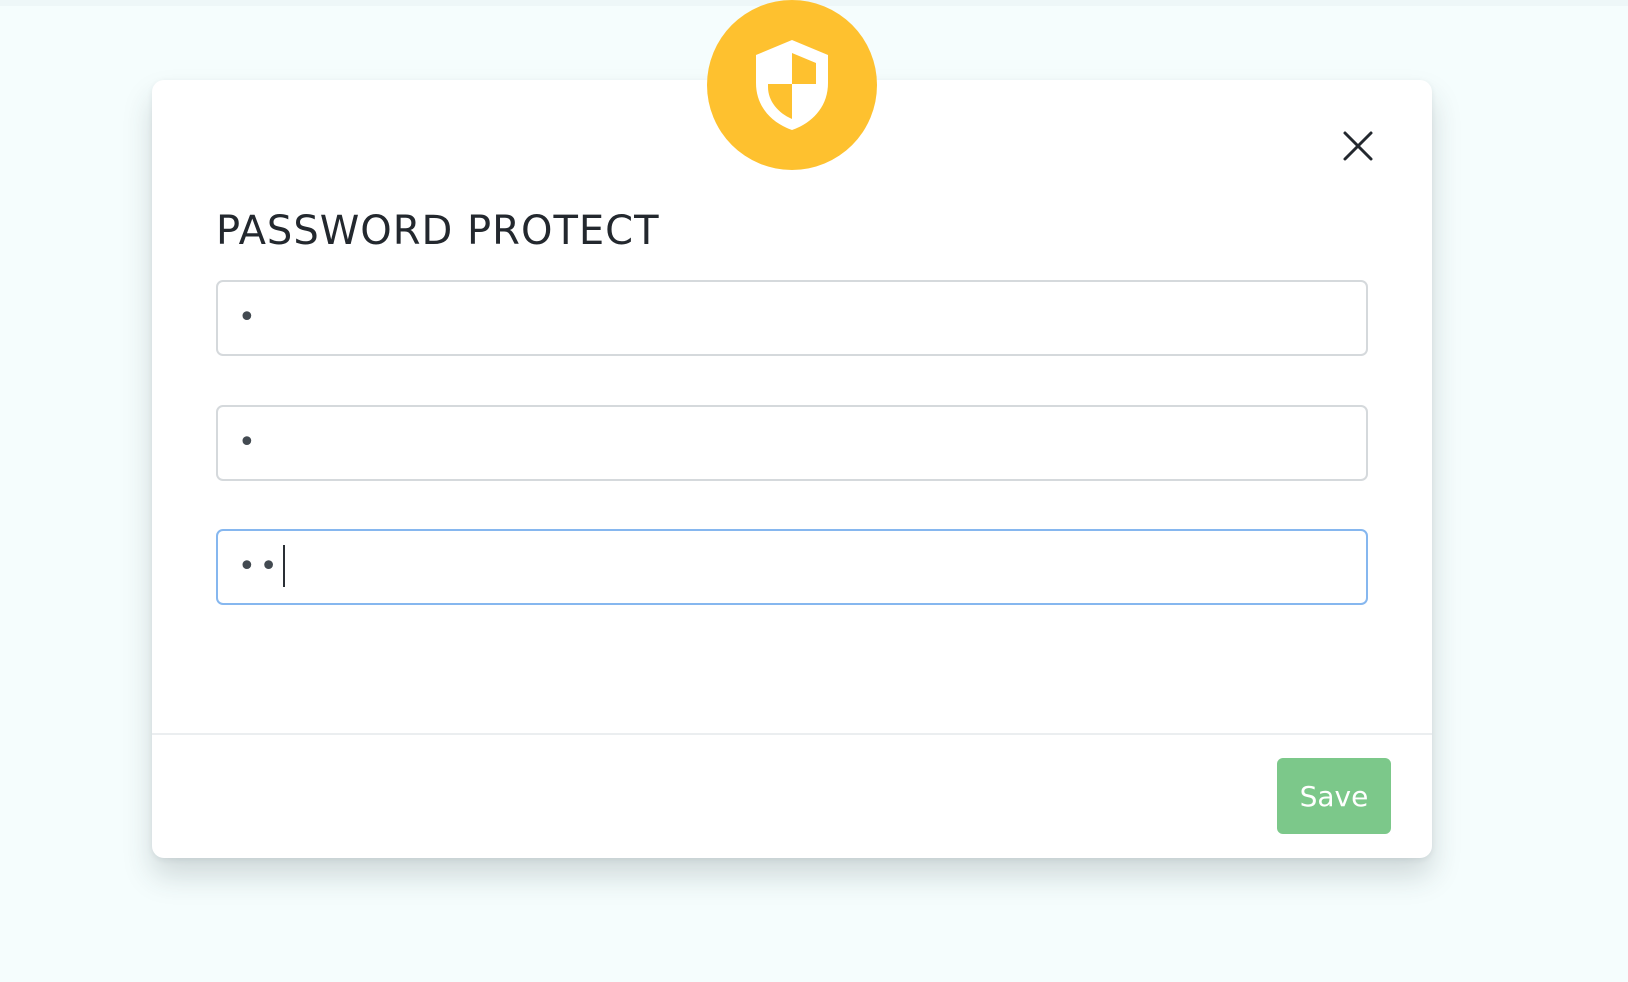 The image size is (1628, 982). Describe the element at coordinates (1334, 796) in the screenshot. I see `save-button: Save` at that location.